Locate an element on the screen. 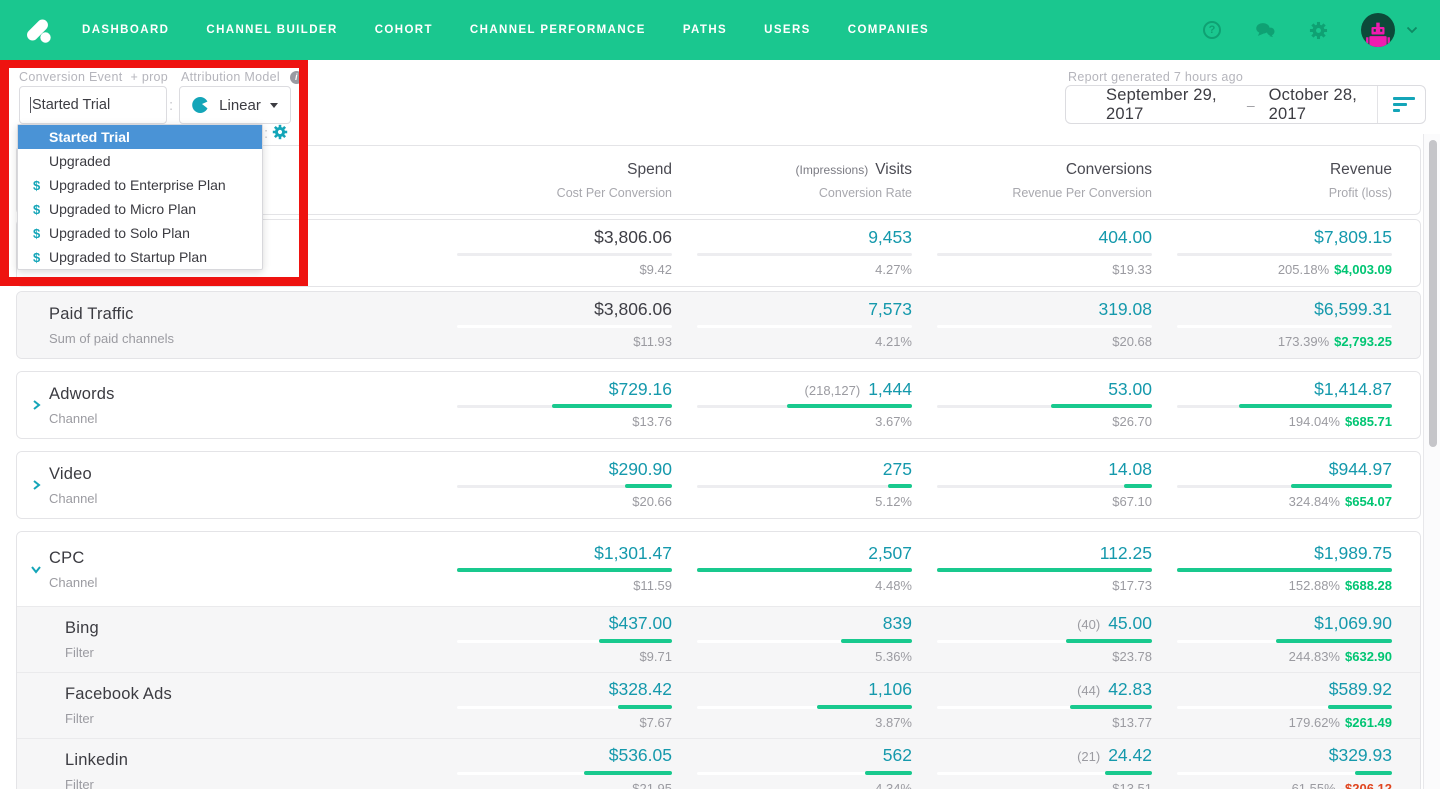  conversion-event-value: Started Trial is located at coordinates (71, 105).